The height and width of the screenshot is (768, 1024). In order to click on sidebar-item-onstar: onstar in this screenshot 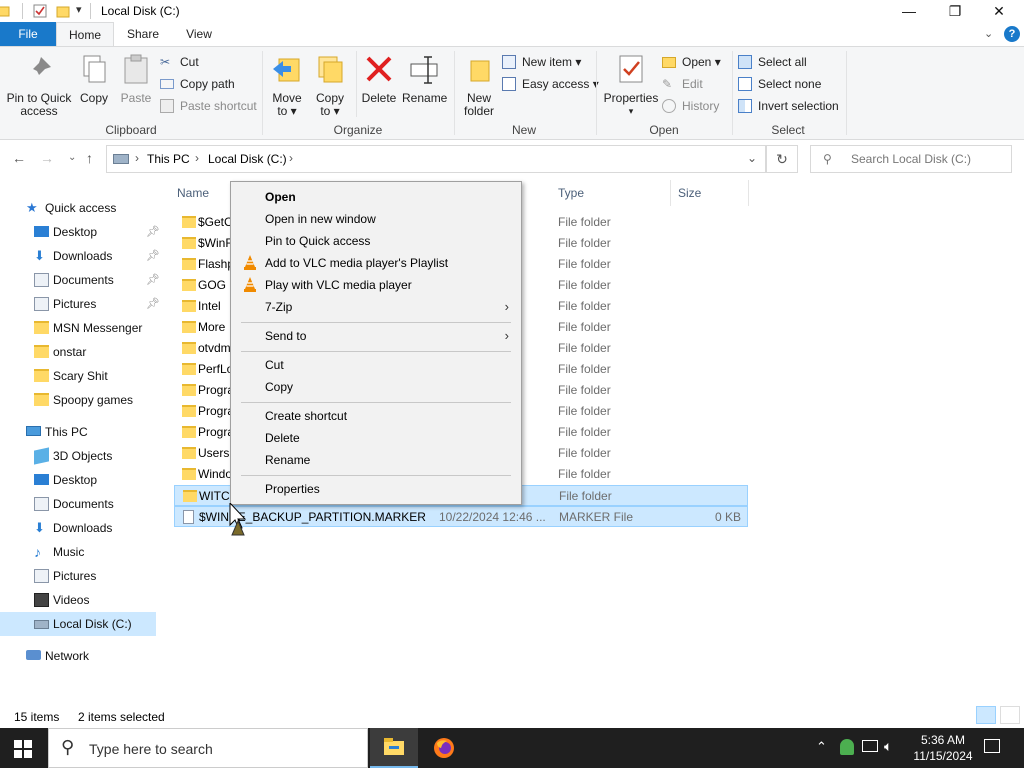, I will do `click(97, 352)`.